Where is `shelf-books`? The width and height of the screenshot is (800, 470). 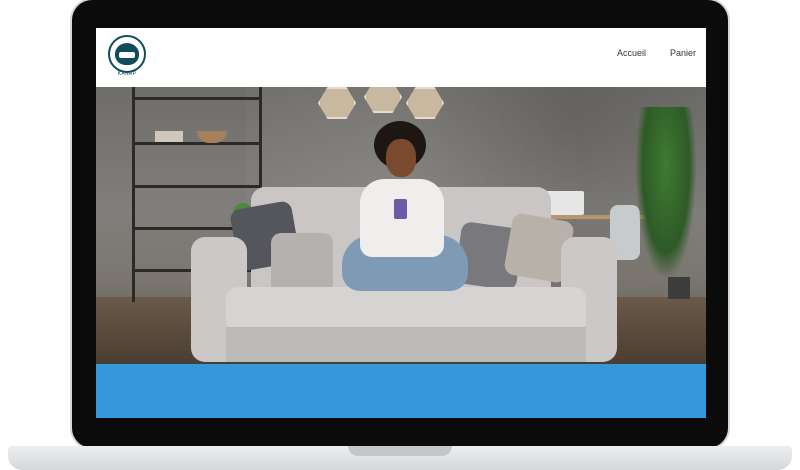 shelf-books is located at coordinates (169, 136).